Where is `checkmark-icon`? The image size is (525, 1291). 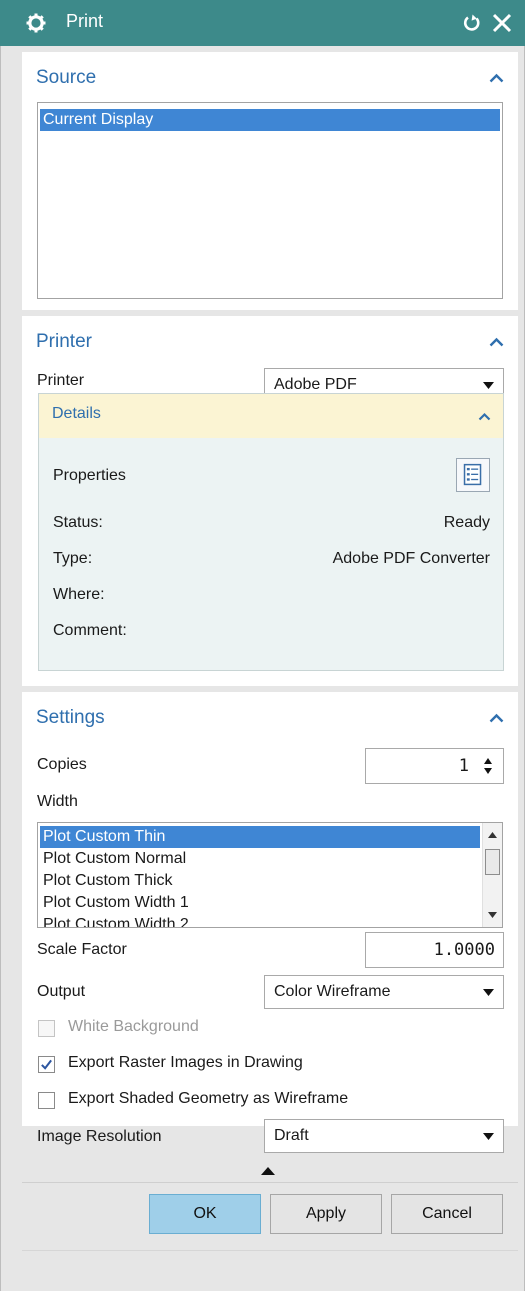
checkmark-icon is located at coordinates (46, 1064).